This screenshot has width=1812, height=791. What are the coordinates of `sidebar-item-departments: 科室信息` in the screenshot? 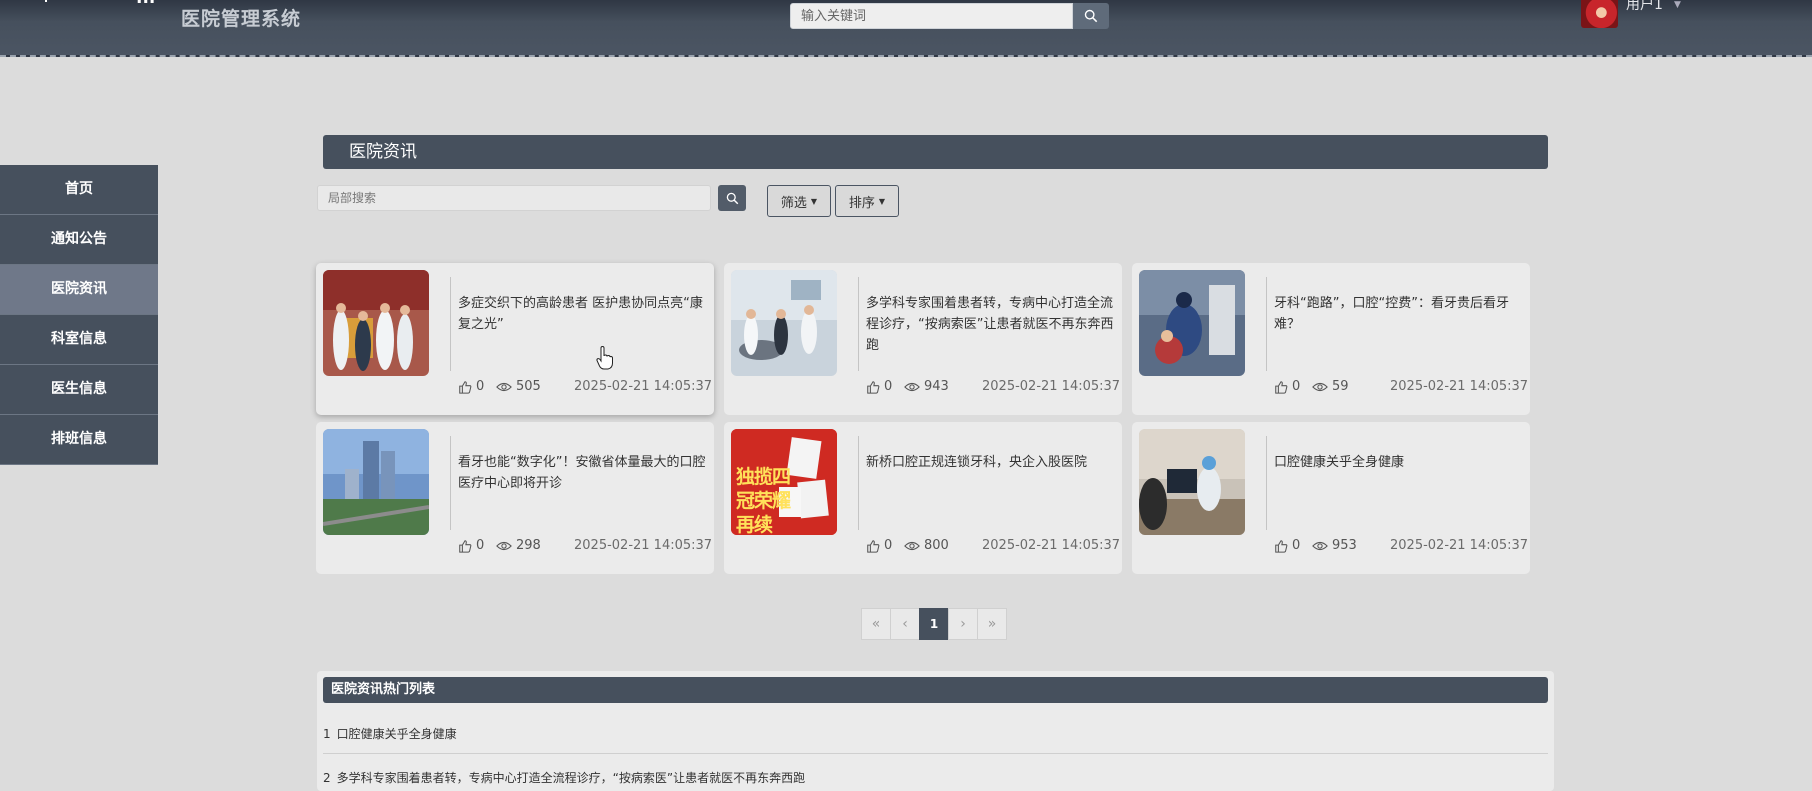 It's located at (79, 340).